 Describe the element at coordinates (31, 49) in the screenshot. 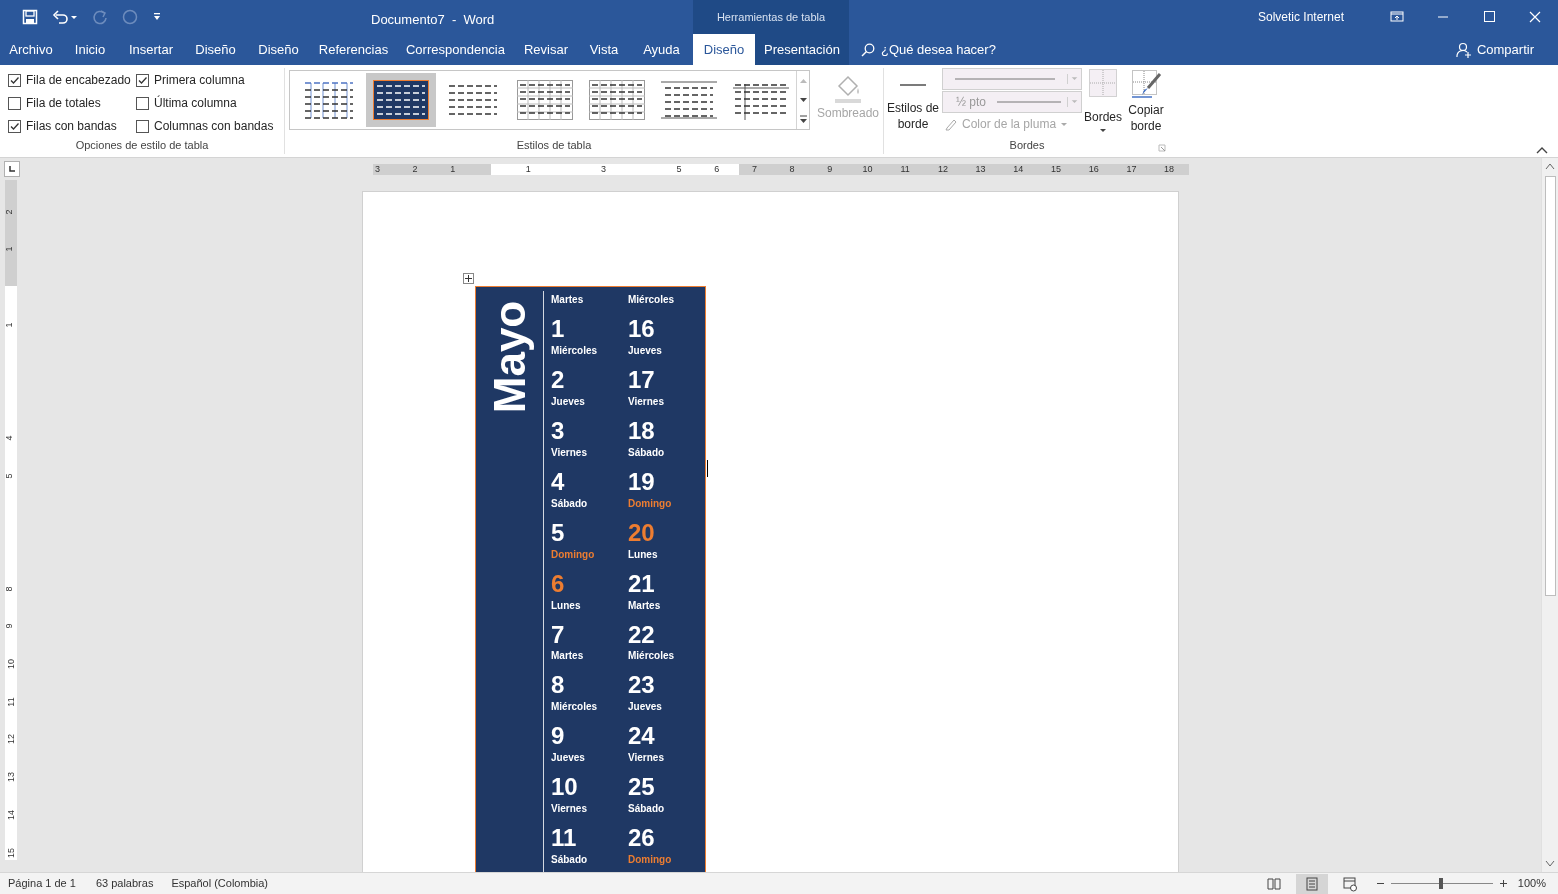

I see `ribbon-tab: Archivo` at that location.